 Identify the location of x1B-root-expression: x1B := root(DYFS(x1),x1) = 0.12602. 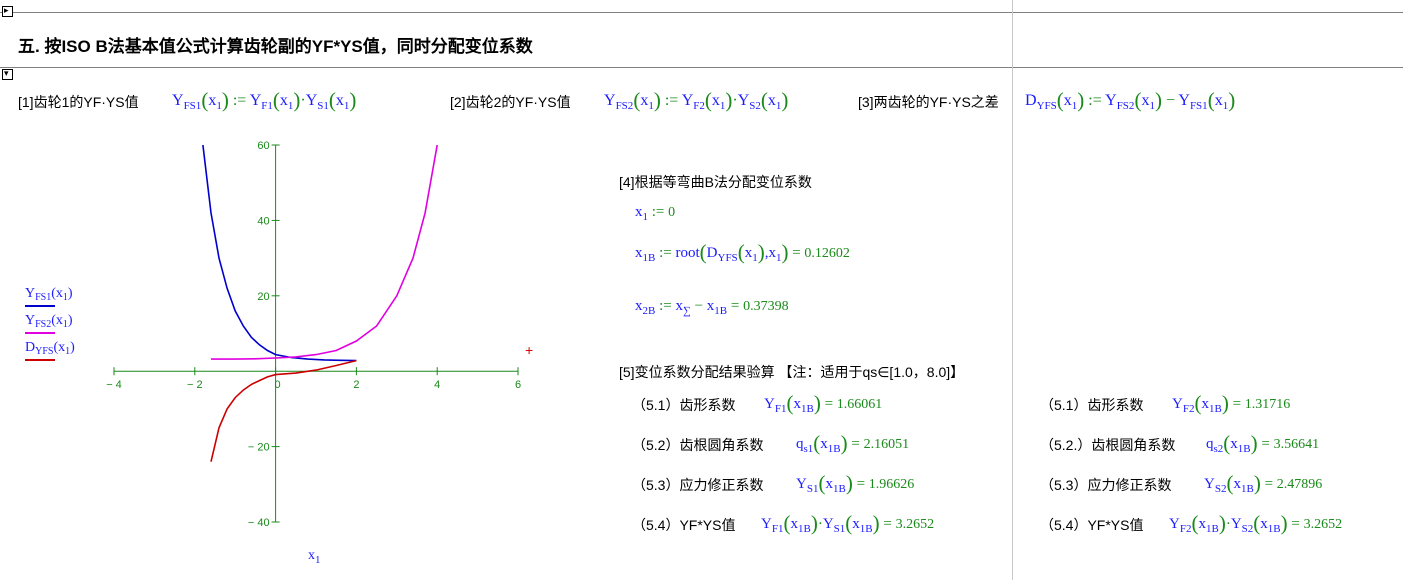
(742, 252).